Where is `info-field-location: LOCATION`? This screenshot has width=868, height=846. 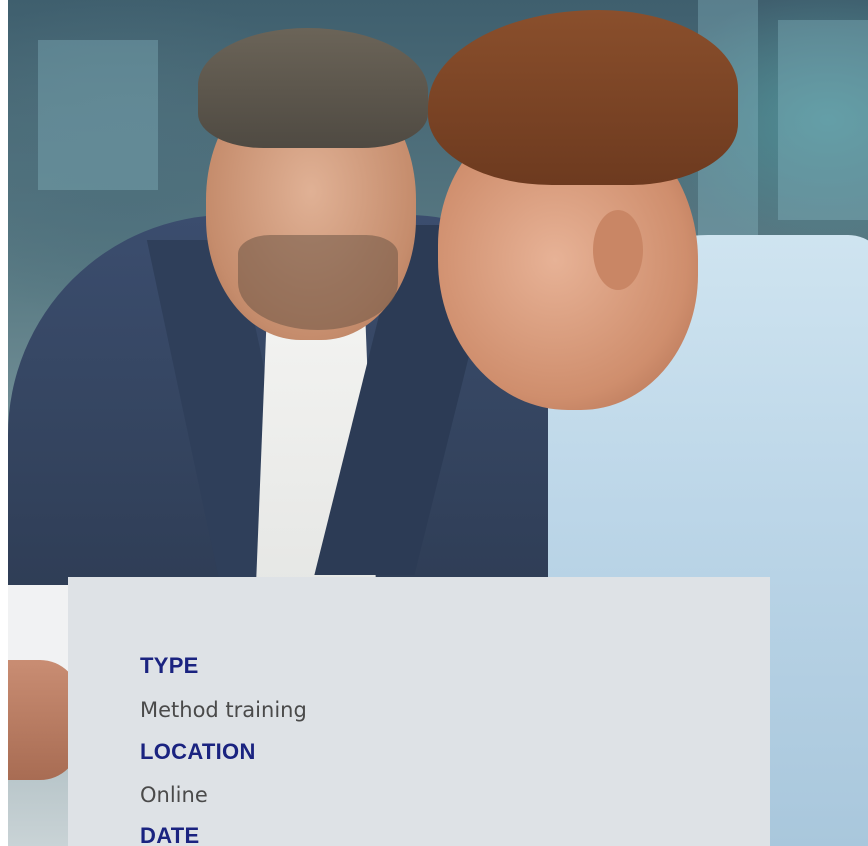
info-field-location: LOCATION is located at coordinates (198, 752).